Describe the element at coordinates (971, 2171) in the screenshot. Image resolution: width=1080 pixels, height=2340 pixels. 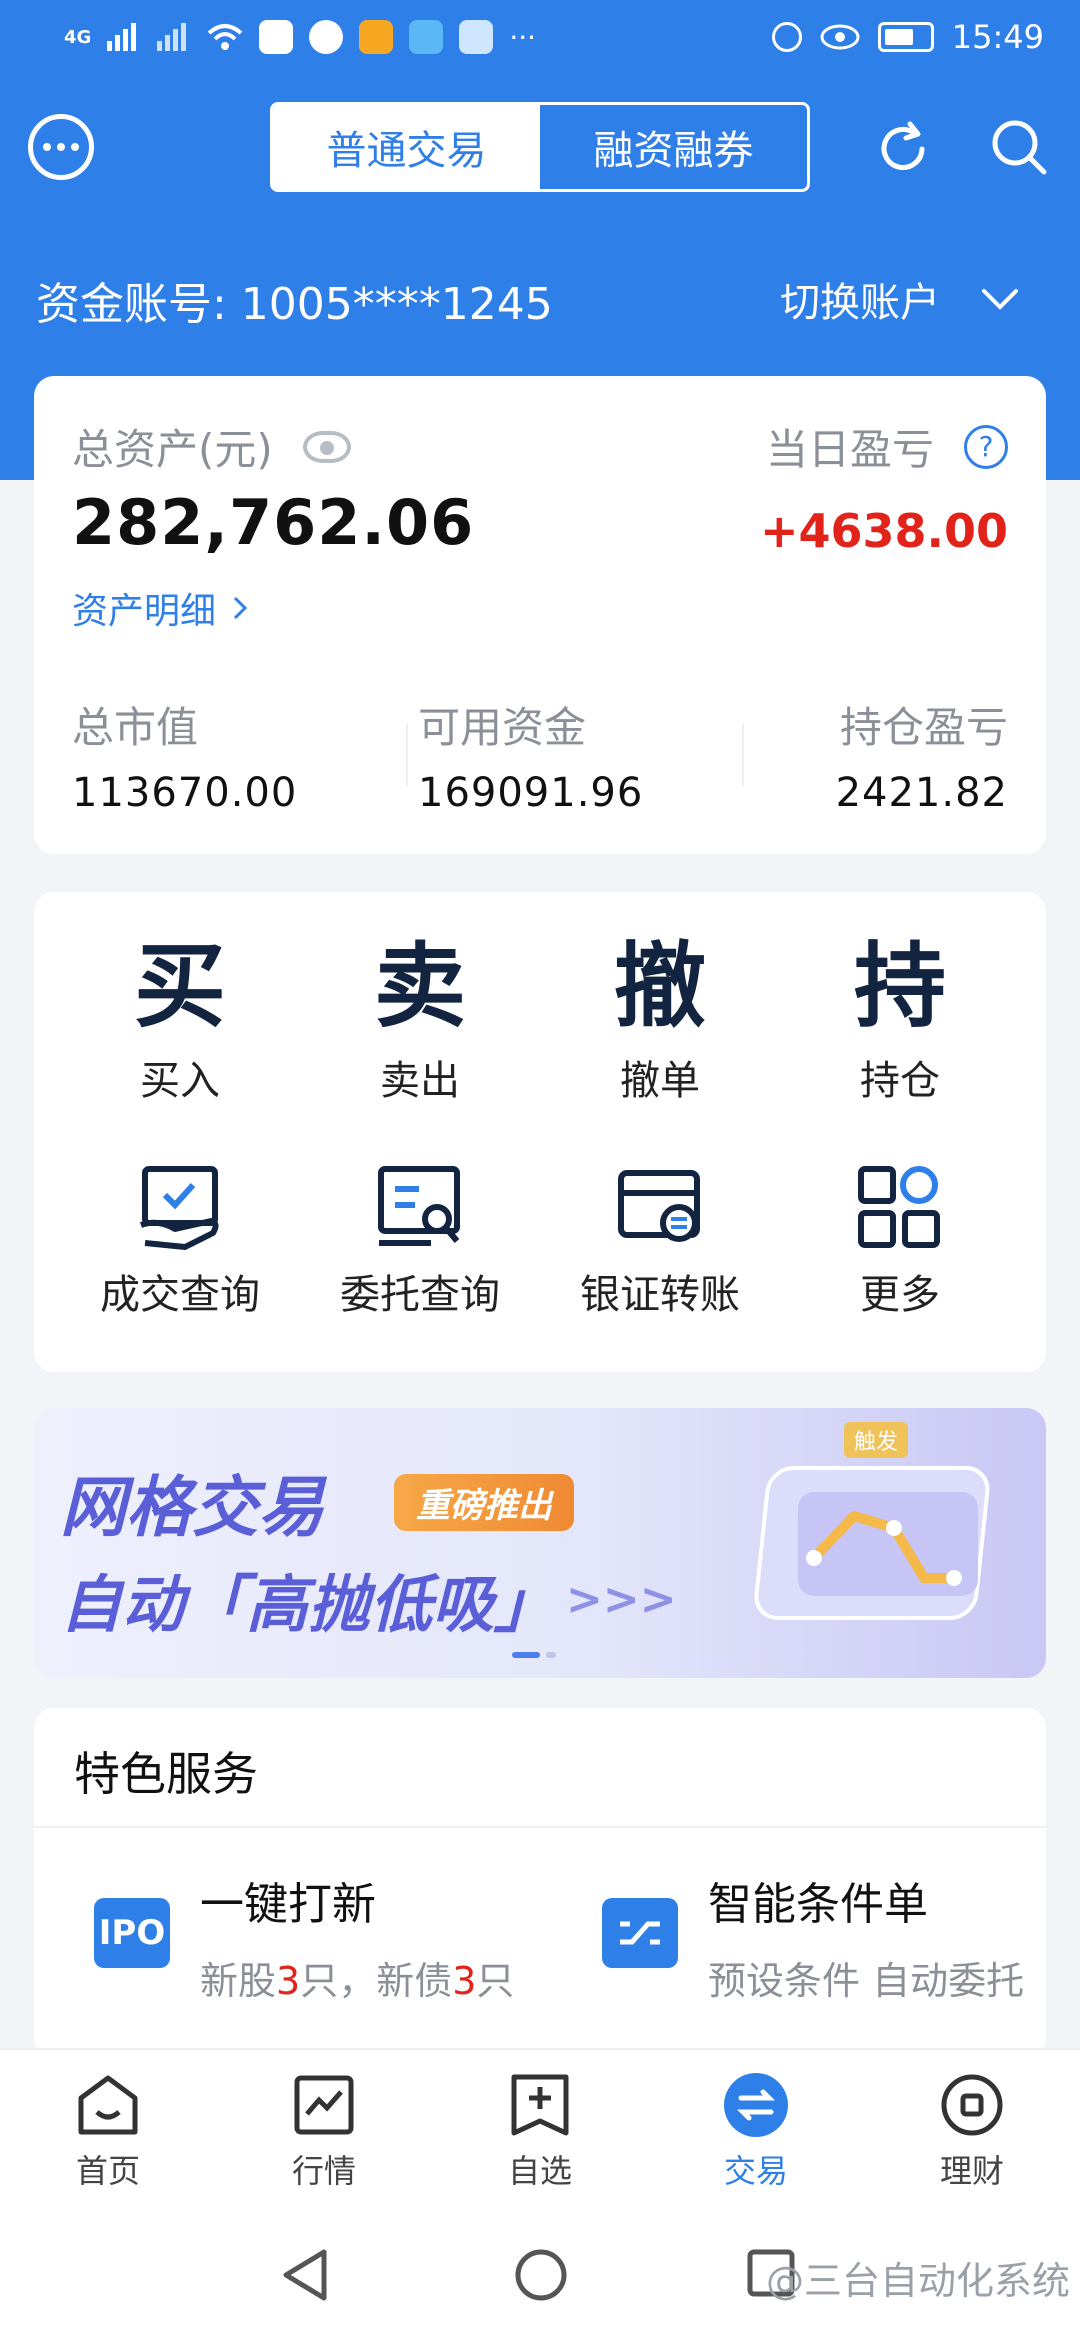
I see `tab-wealth-label: 理财` at that location.